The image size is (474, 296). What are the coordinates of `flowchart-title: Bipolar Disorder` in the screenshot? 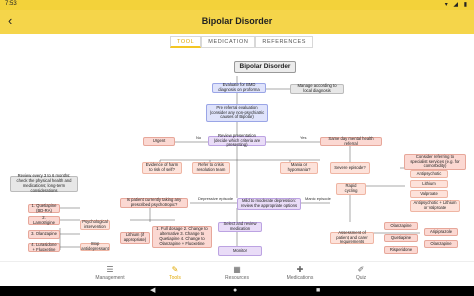 It's located at (265, 67).